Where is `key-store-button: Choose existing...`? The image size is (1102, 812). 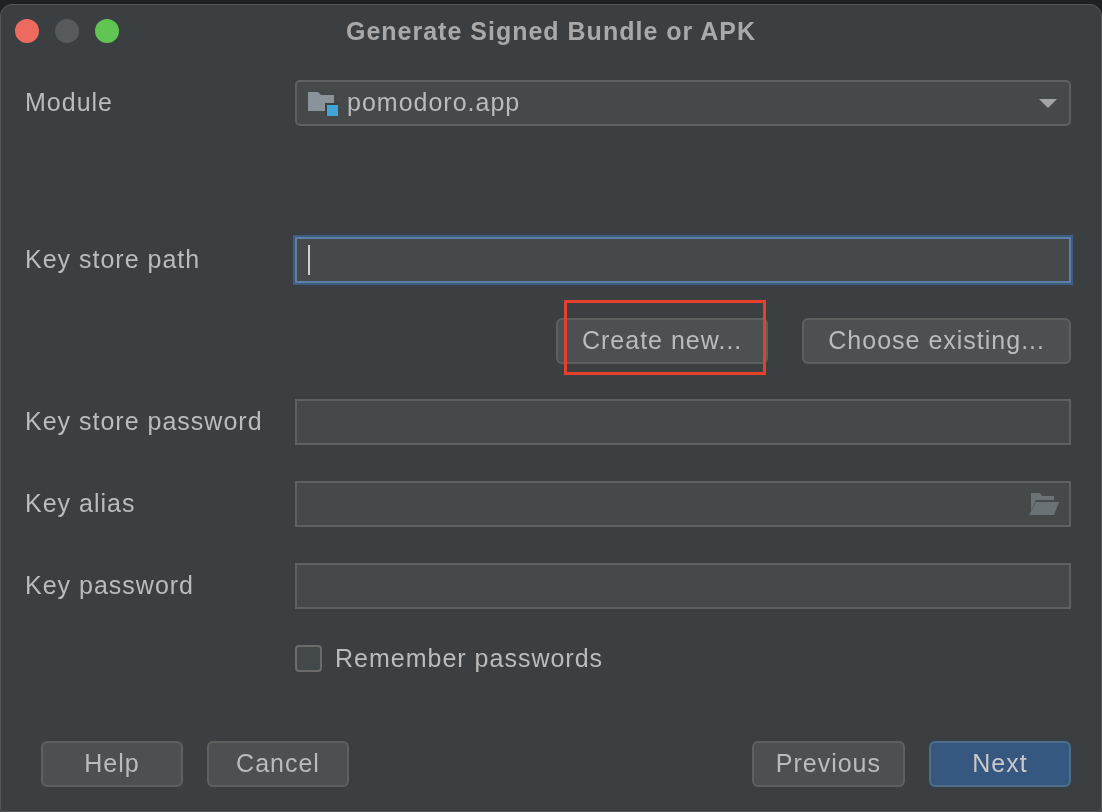 key-store-button: Choose existing... is located at coordinates (936, 341).